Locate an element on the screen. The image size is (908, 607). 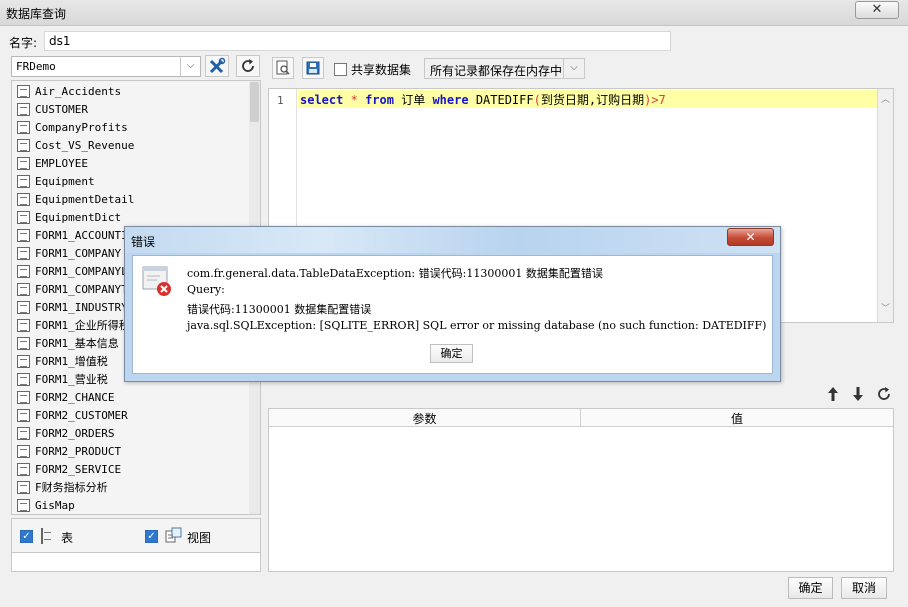
share-dataset-label: 共享数据集 is located at coordinates (381, 70).